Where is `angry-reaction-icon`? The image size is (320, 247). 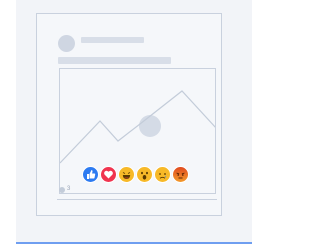
angry-reaction-icon is located at coordinates (180, 174).